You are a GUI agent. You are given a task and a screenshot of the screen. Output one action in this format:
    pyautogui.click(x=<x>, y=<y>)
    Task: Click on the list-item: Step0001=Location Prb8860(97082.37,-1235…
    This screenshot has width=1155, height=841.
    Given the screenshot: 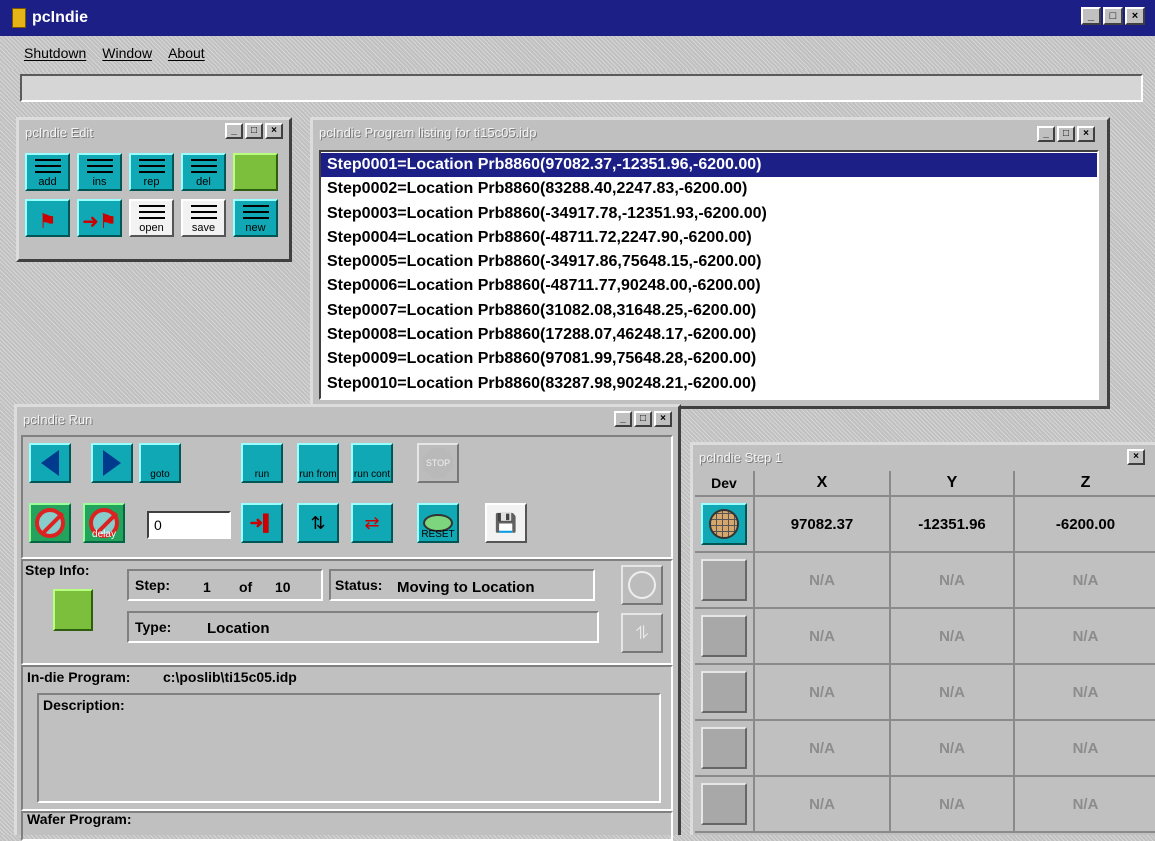 What is the action you would take?
    pyautogui.click(x=709, y=165)
    